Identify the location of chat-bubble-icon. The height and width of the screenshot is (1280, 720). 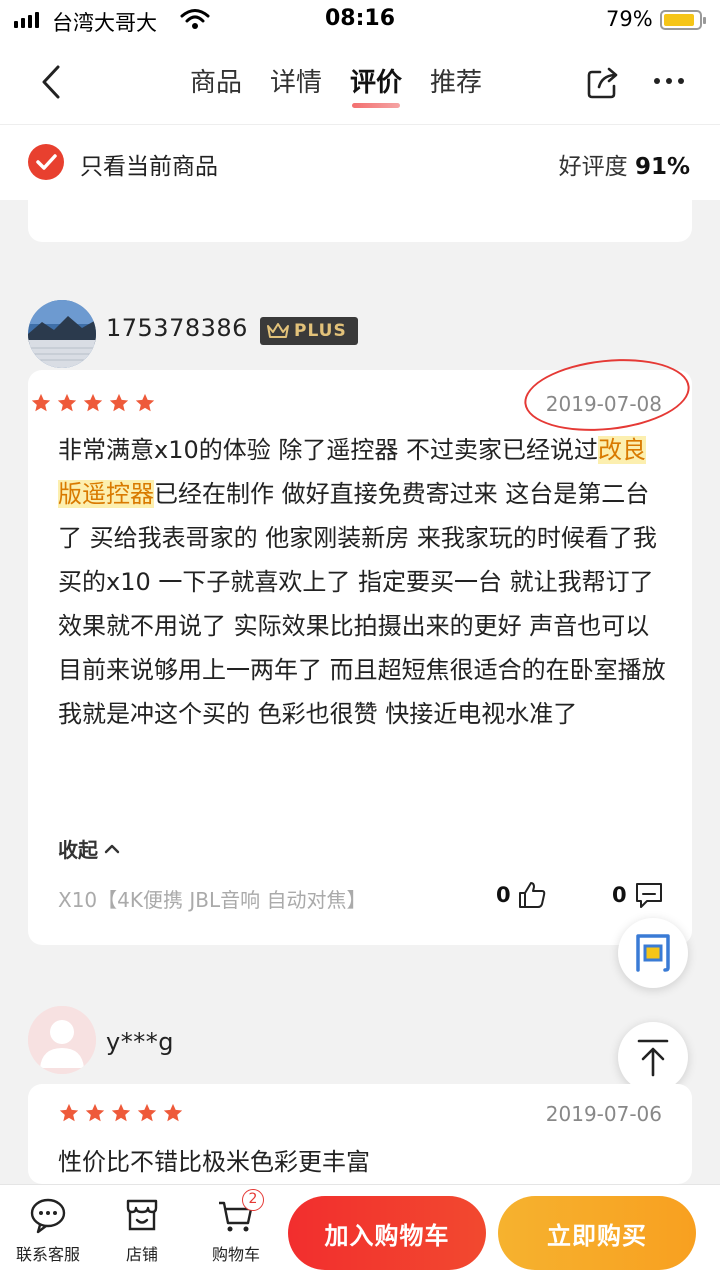
(48, 1216).